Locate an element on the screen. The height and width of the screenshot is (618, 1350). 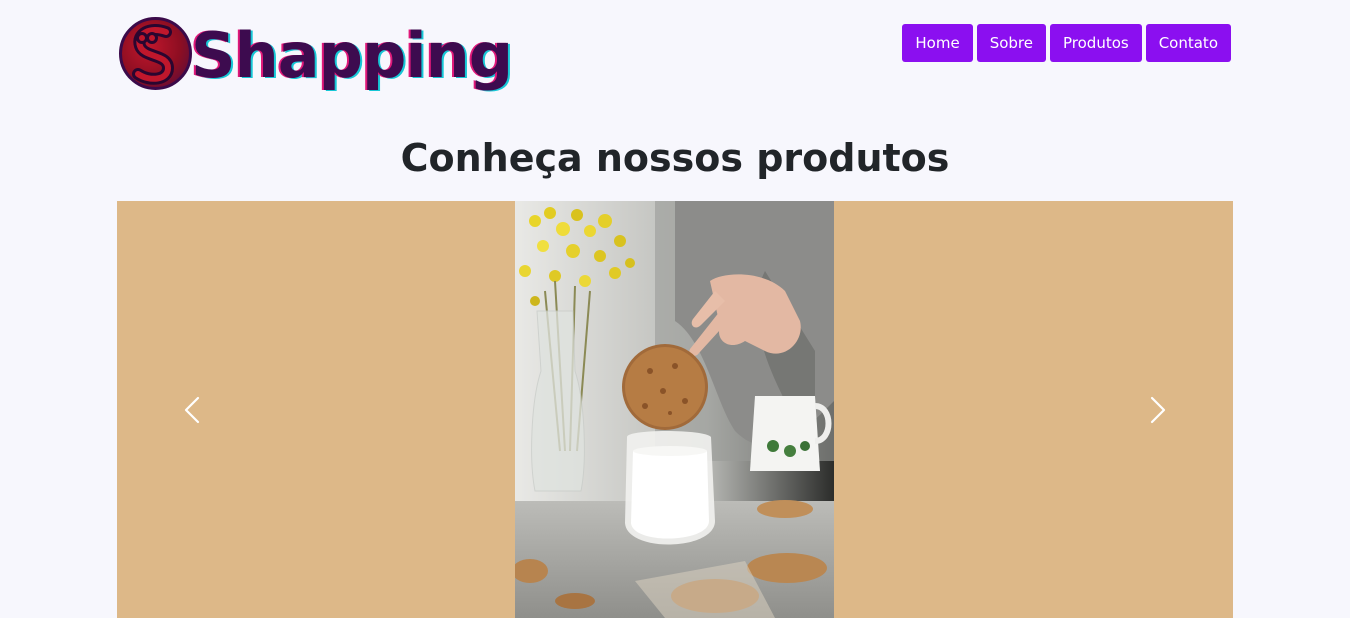
chevron-right-icon is located at coordinates (1158, 409).